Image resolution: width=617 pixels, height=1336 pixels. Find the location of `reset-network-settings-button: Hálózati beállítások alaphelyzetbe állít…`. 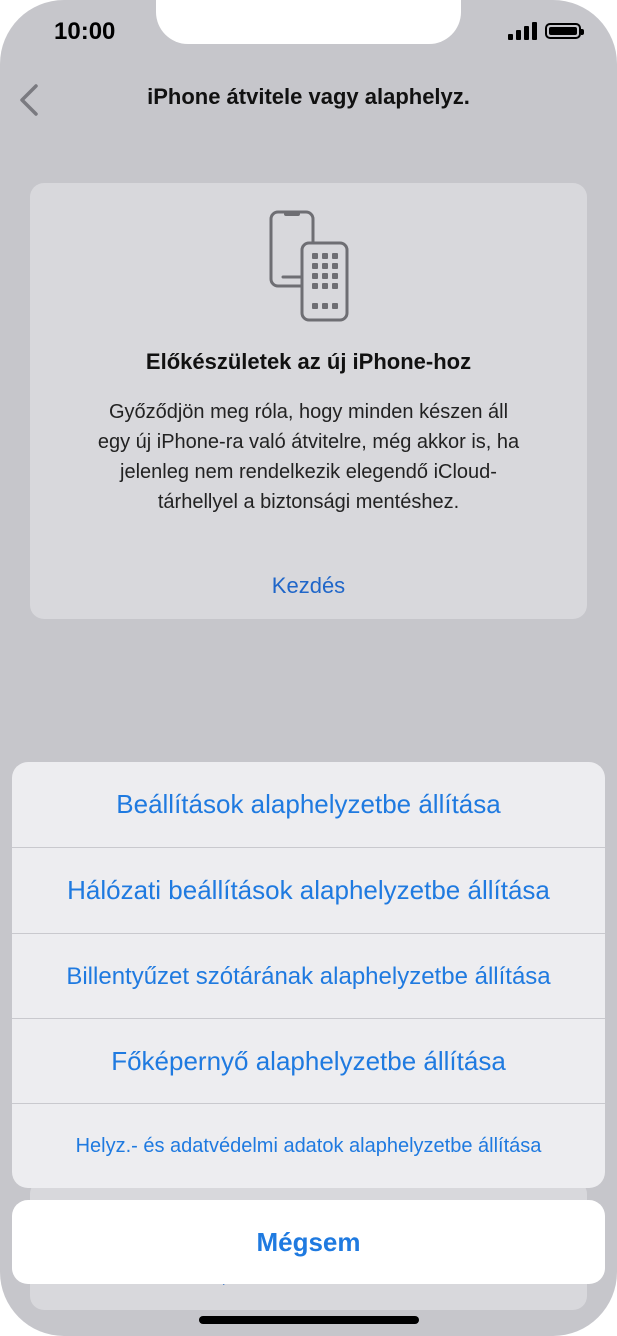

reset-network-settings-button: Hálózati beállítások alaphelyzetbe állít… is located at coordinates (308, 890).